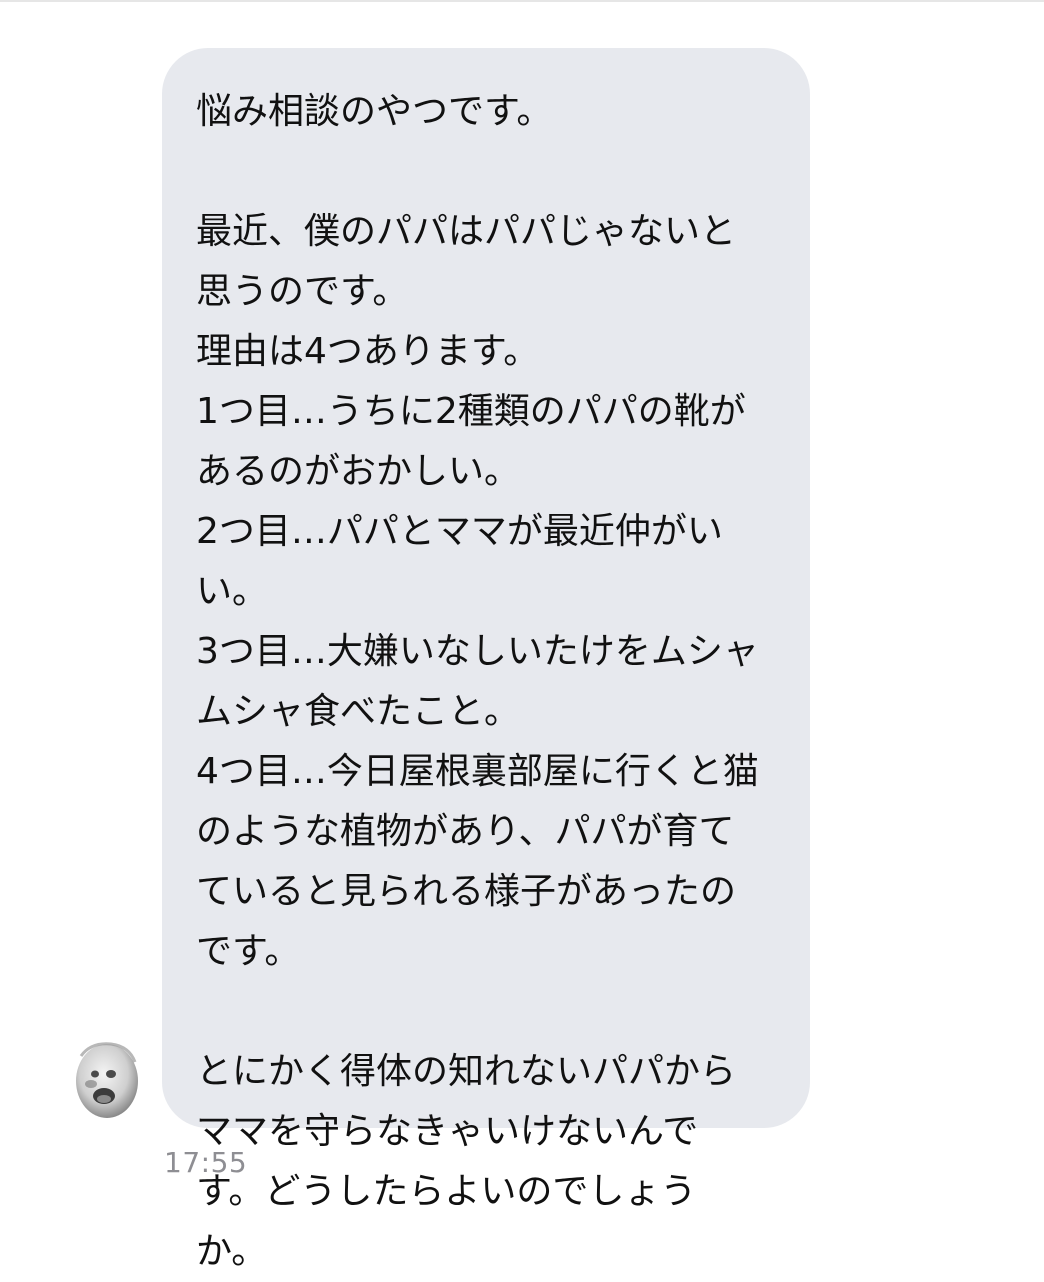  What do you see at coordinates (477, 651) in the screenshot?
I see `message-line: 3つ目…大嫌いなしいたけをムシャ` at bounding box center [477, 651].